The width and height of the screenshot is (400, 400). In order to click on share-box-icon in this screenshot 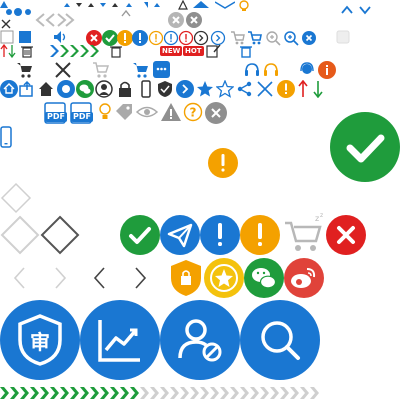, I will do `click(27, 89)`.